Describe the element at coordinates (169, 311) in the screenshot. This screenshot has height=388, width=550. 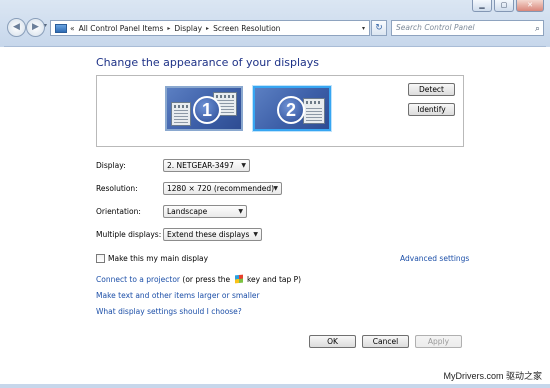
I see `display-help-link: What display settings should I choose?` at that location.